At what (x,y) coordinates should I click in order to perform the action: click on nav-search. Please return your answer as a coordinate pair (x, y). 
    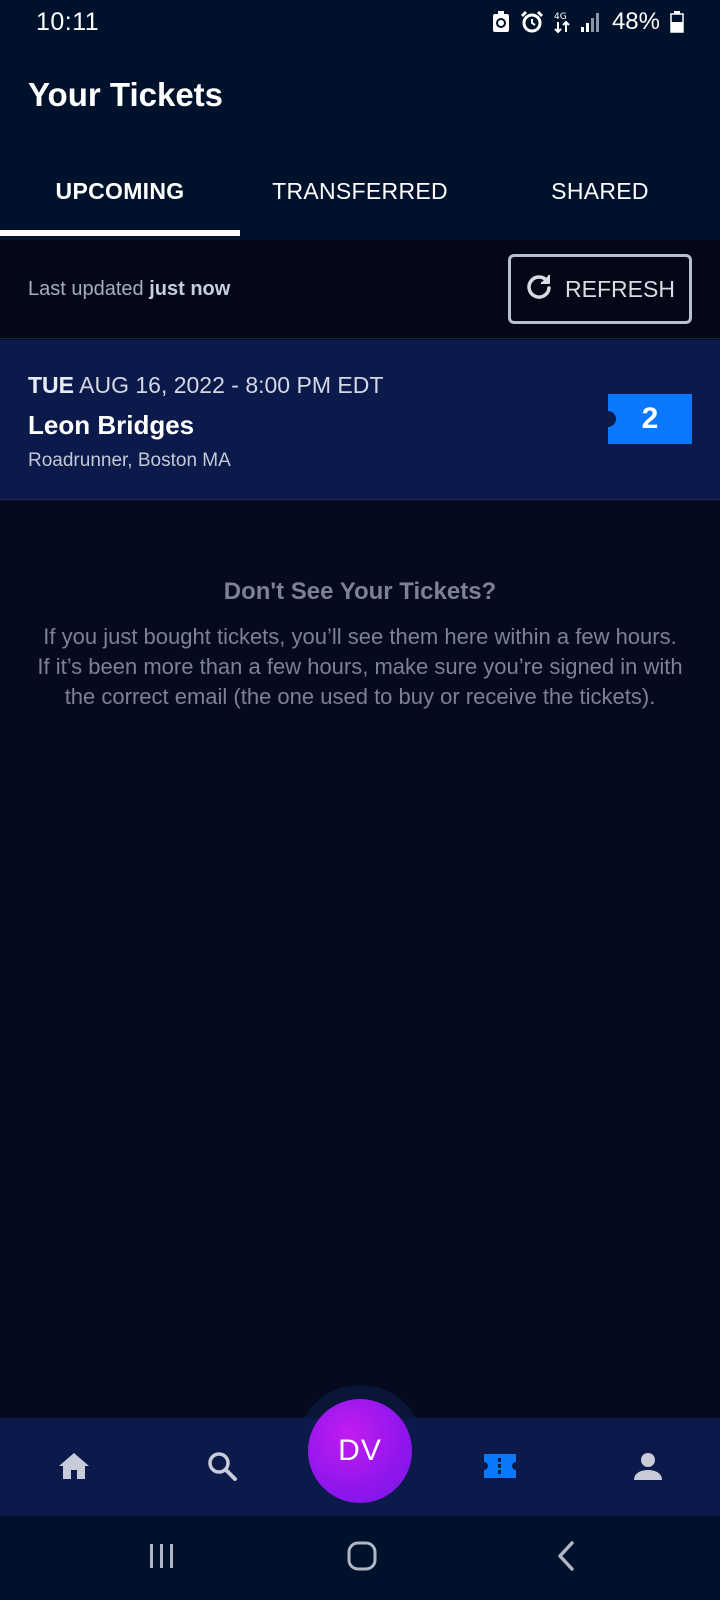
    Looking at the image, I should click on (222, 1468).